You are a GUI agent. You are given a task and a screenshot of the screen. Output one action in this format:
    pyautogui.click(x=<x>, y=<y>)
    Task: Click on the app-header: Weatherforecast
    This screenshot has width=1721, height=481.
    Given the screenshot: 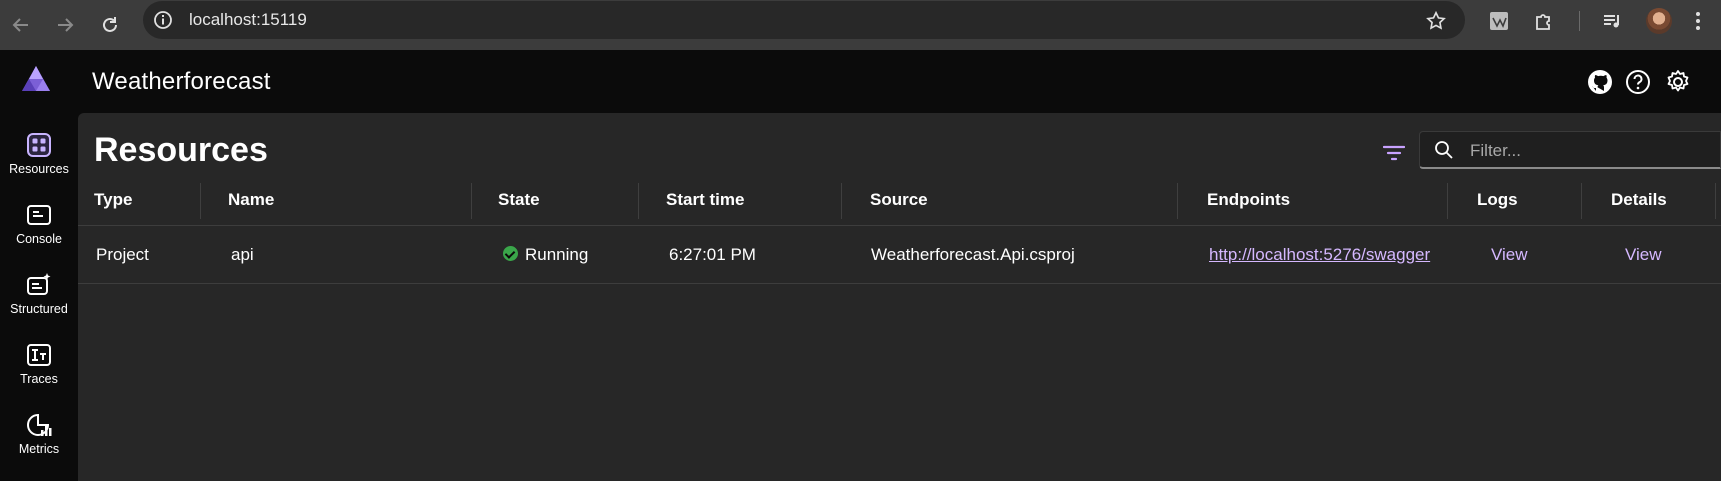 What is the action you would take?
    pyautogui.click(x=860, y=81)
    